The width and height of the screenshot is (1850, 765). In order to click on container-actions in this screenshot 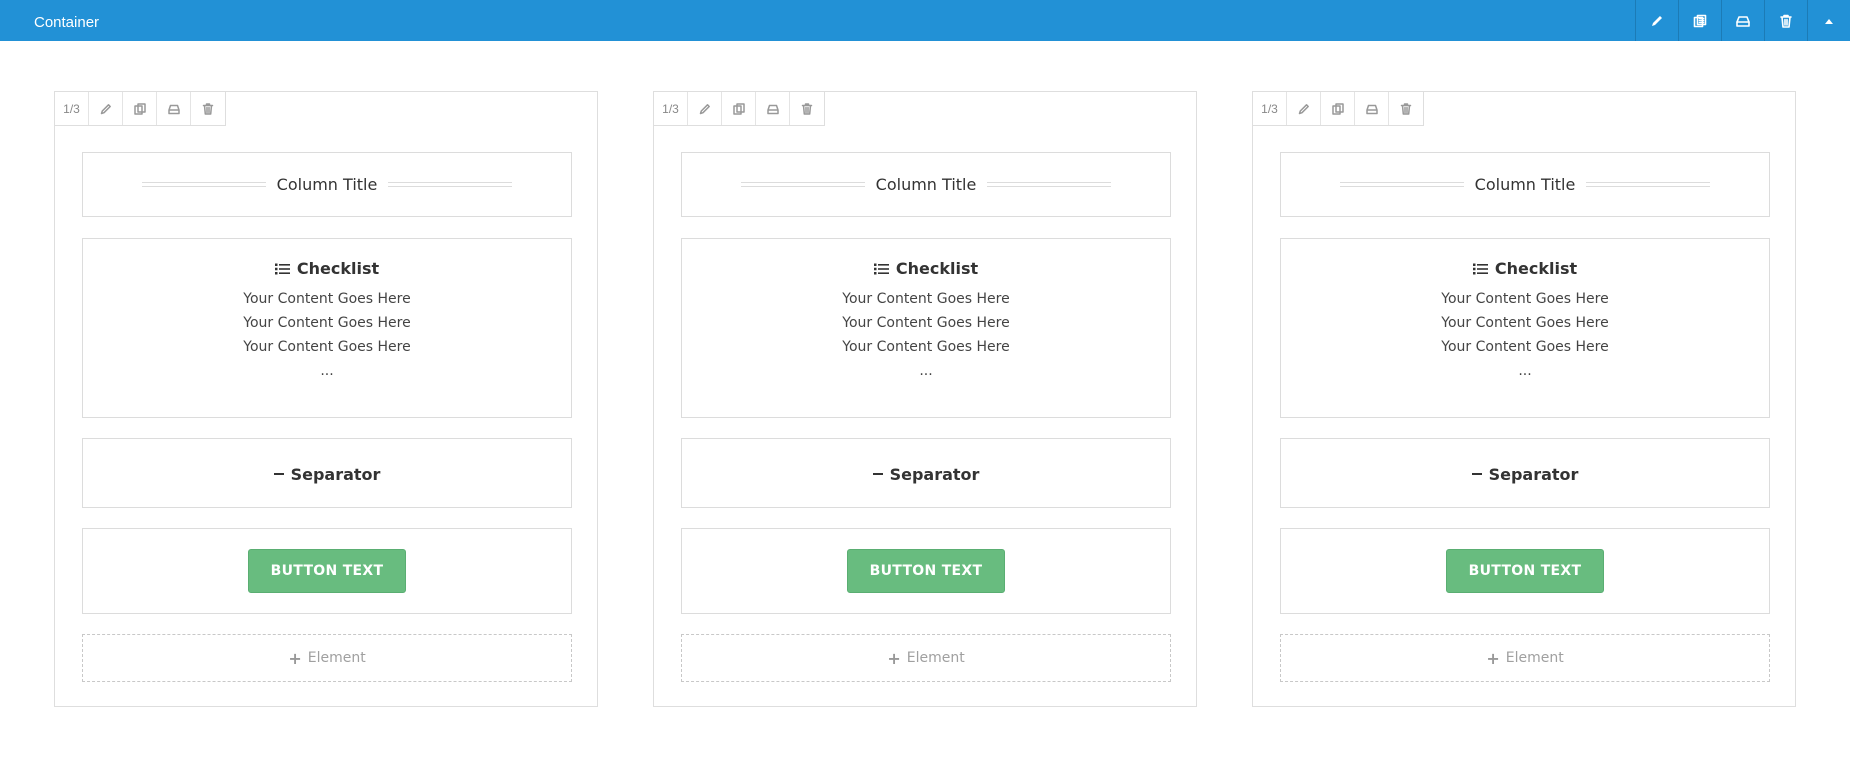, I will do `click(1742, 20)`.